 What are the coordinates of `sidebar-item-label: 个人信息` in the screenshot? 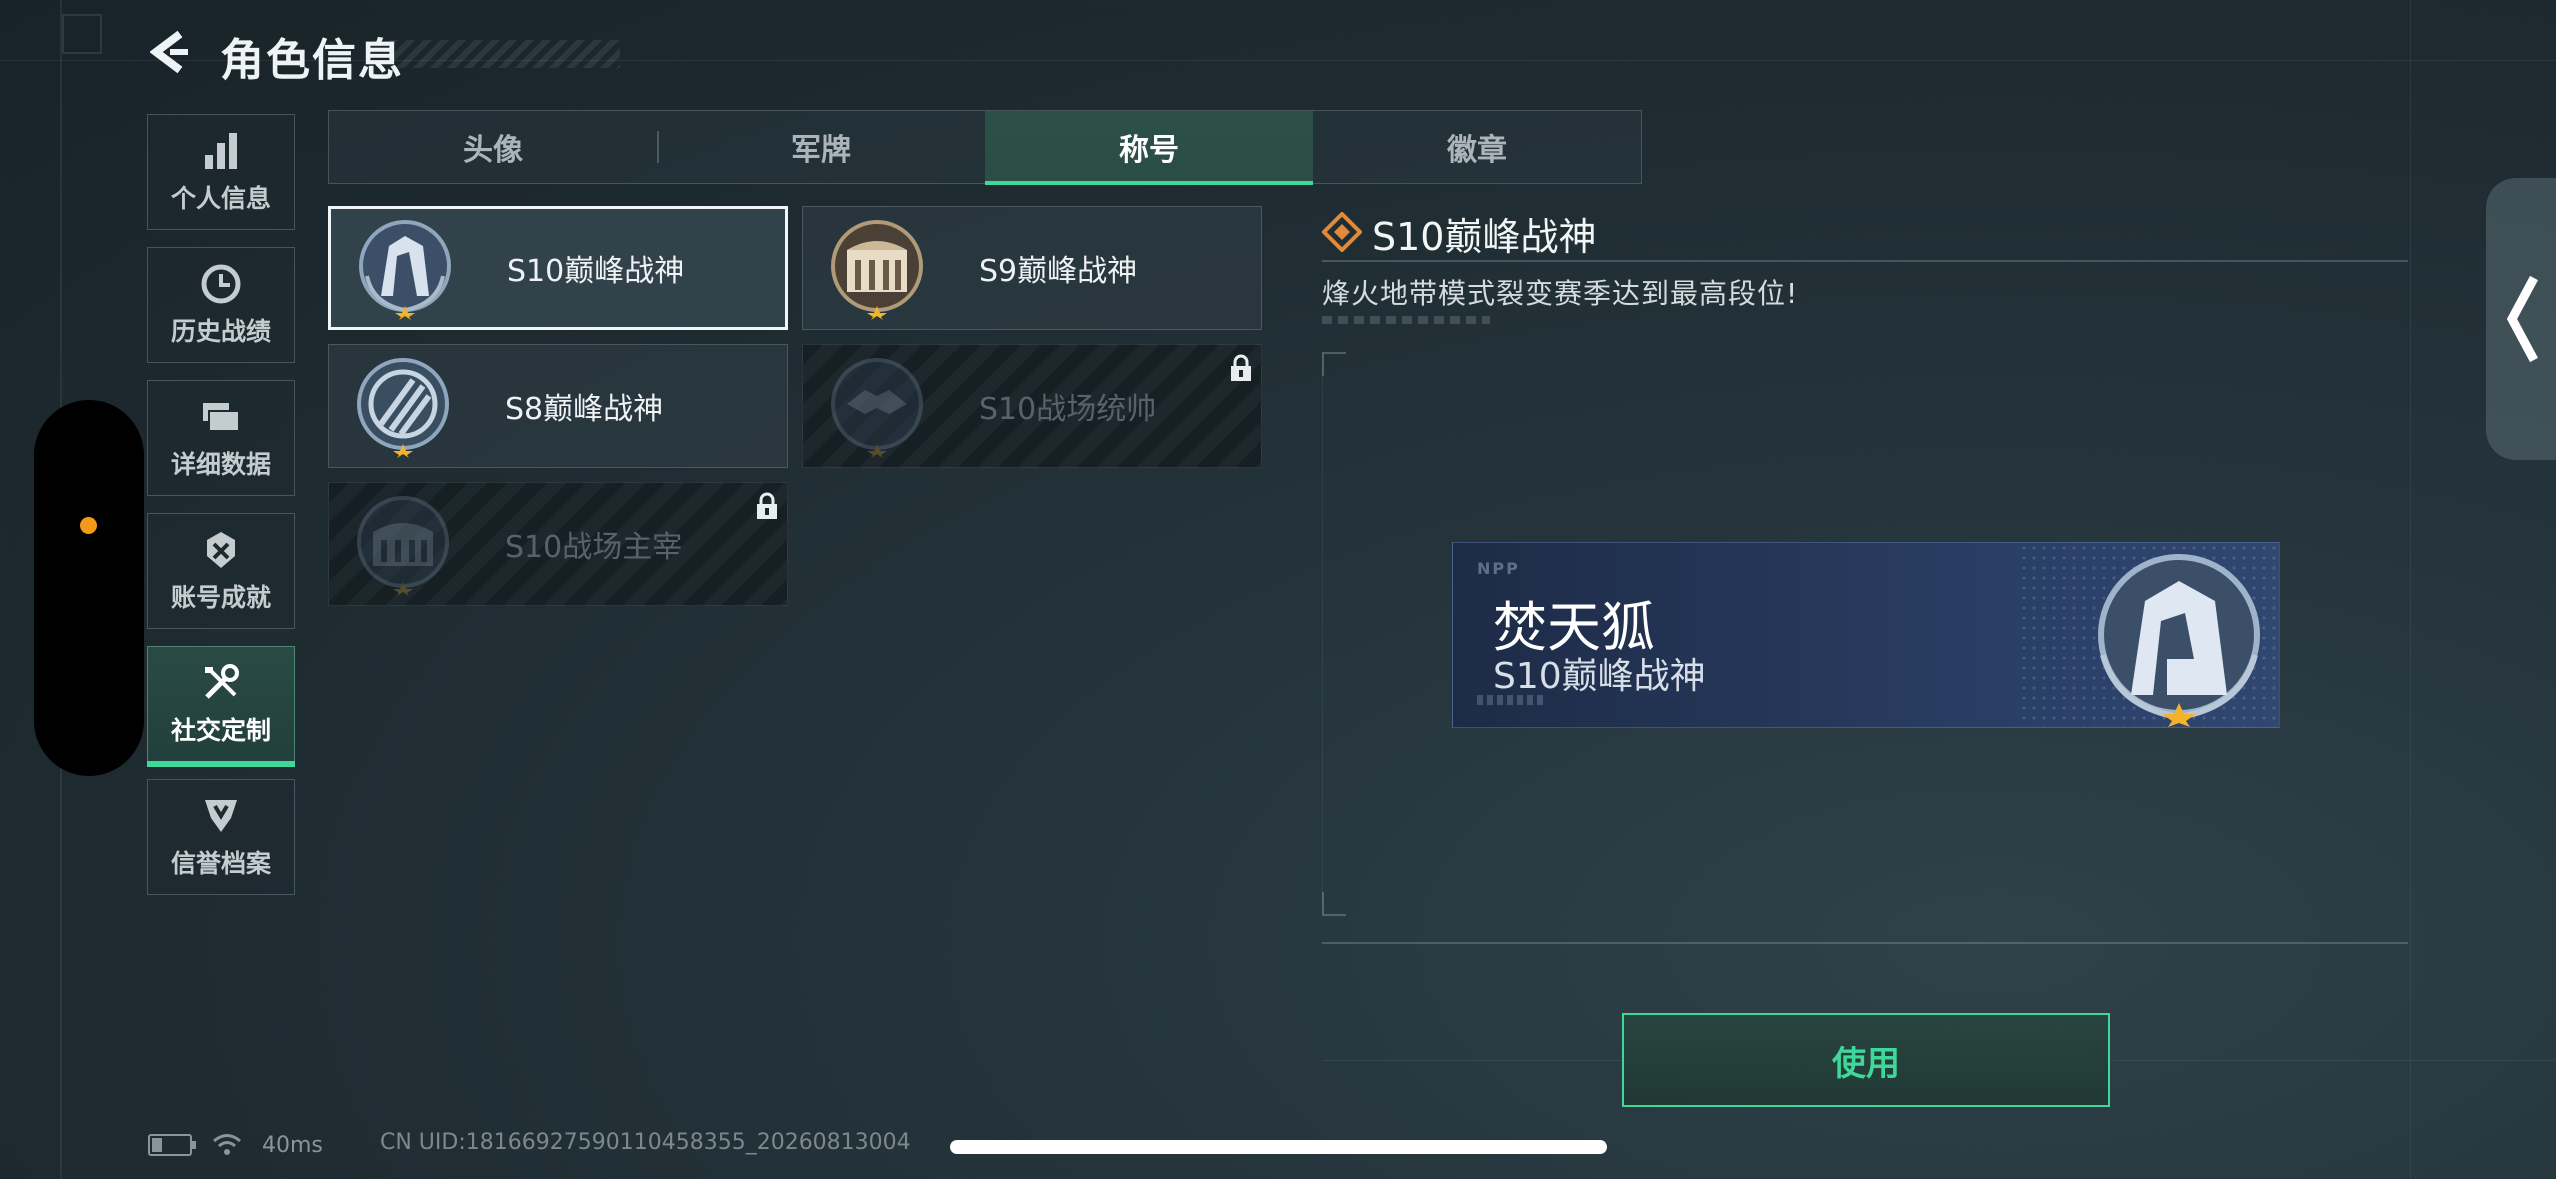 It's located at (220, 198).